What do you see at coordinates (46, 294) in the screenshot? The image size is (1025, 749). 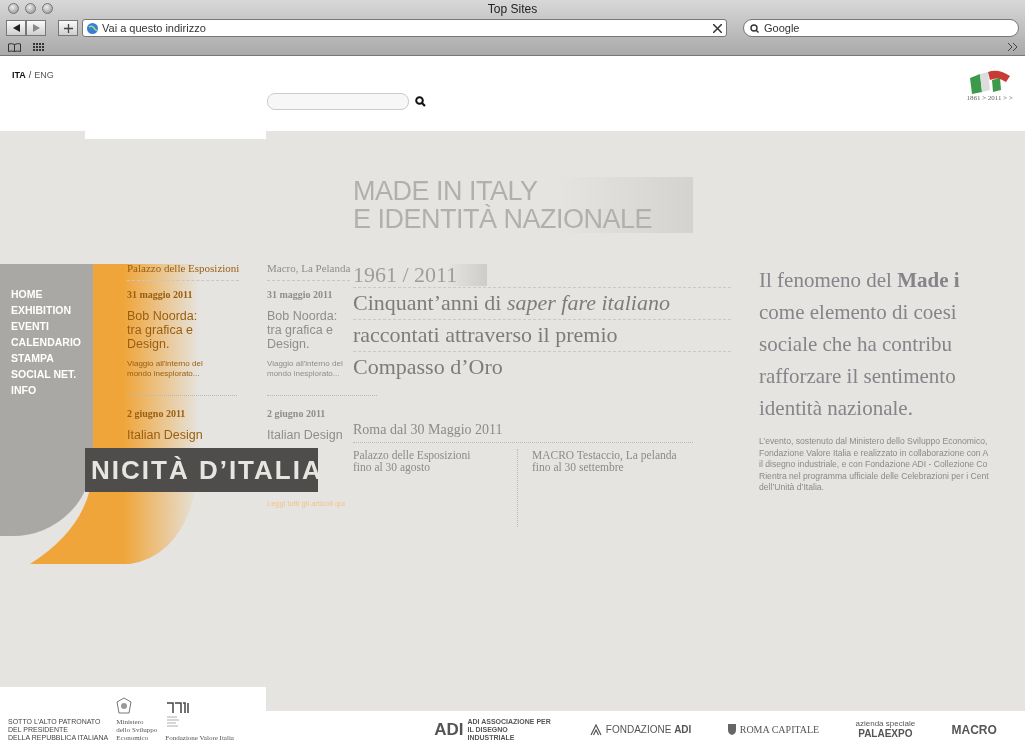 I see `nav-item: HOME` at bounding box center [46, 294].